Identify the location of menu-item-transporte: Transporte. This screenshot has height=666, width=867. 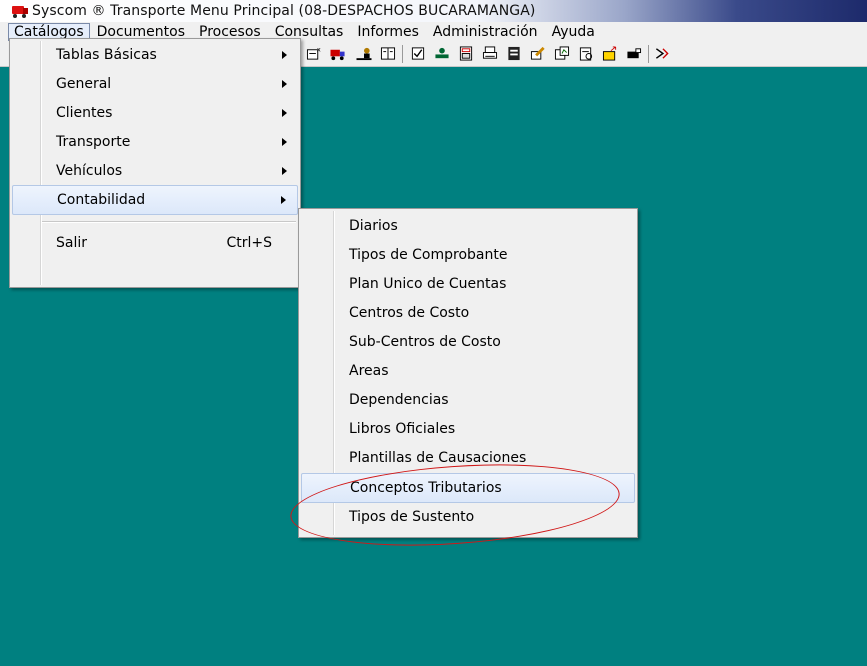
(155, 142).